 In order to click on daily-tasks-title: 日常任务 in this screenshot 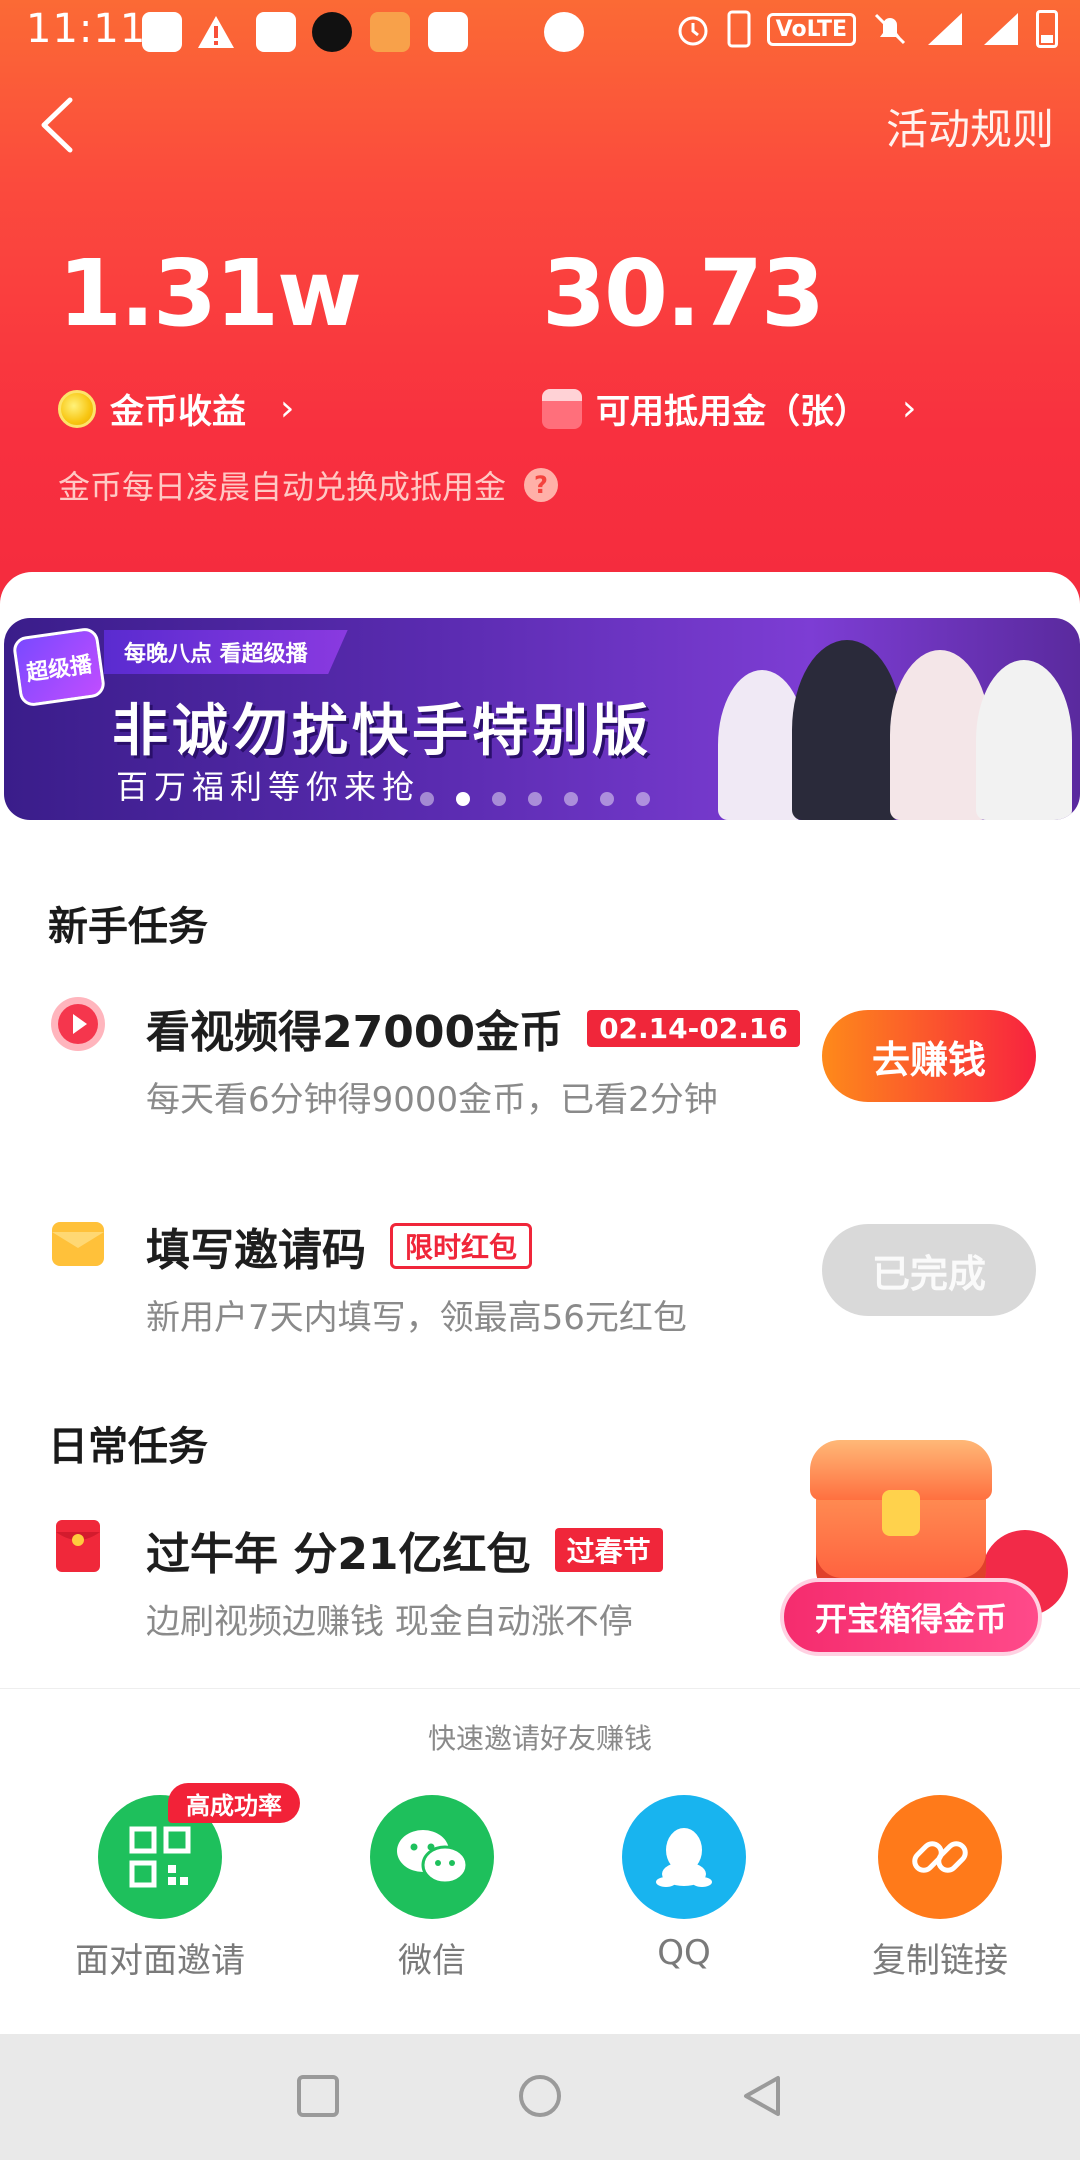, I will do `click(128, 1447)`.